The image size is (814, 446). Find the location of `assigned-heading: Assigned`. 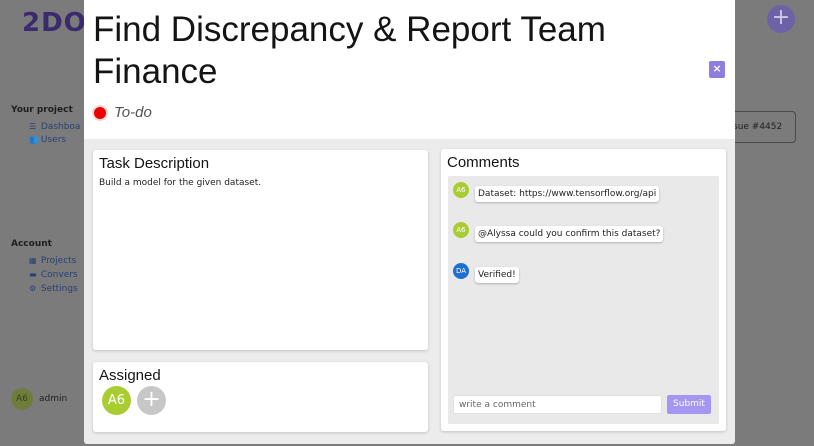

assigned-heading: Assigned is located at coordinates (130, 375).